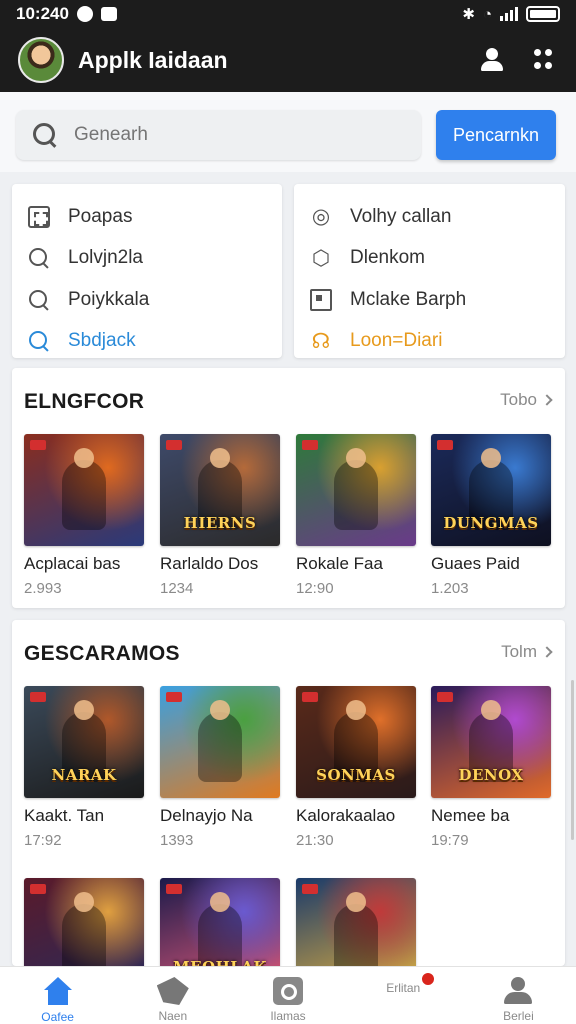 This screenshot has height=1024, width=576. Describe the element at coordinates (84, 775) in the screenshot. I see `game-logo: NARAK` at that location.